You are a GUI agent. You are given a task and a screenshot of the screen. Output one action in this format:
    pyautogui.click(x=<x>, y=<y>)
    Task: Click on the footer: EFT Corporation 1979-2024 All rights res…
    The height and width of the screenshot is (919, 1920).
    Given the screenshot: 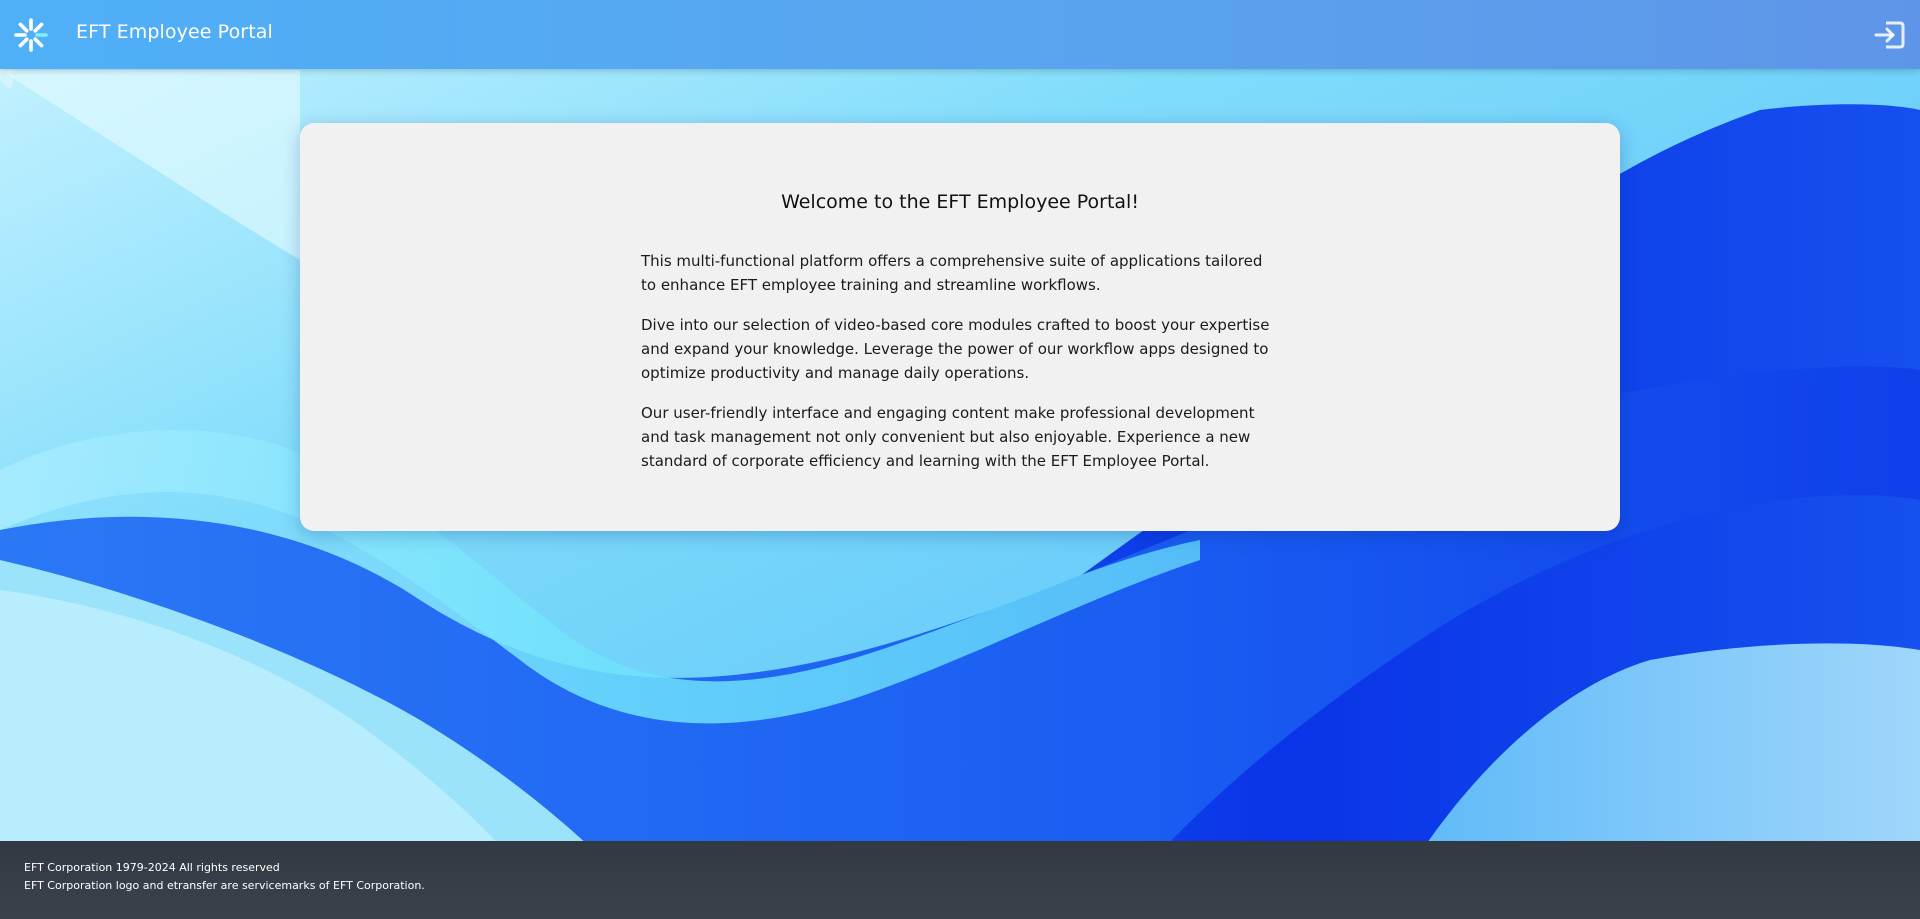 What is the action you would take?
    pyautogui.click(x=960, y=880)
    